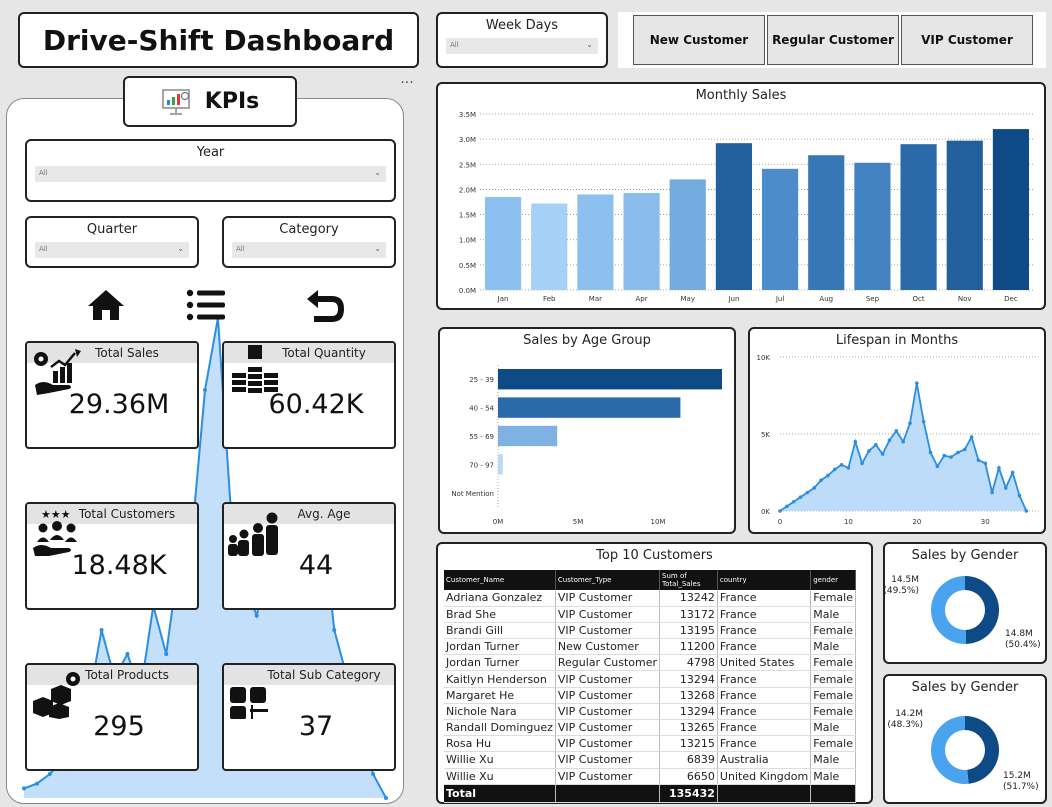 The height and width of the screenshot is (807, 1052). What do you see at coordinates (967, 40) in the screenshot?
I see `vip-customer-button: VIP Customer` at bounding box center [967, 40].